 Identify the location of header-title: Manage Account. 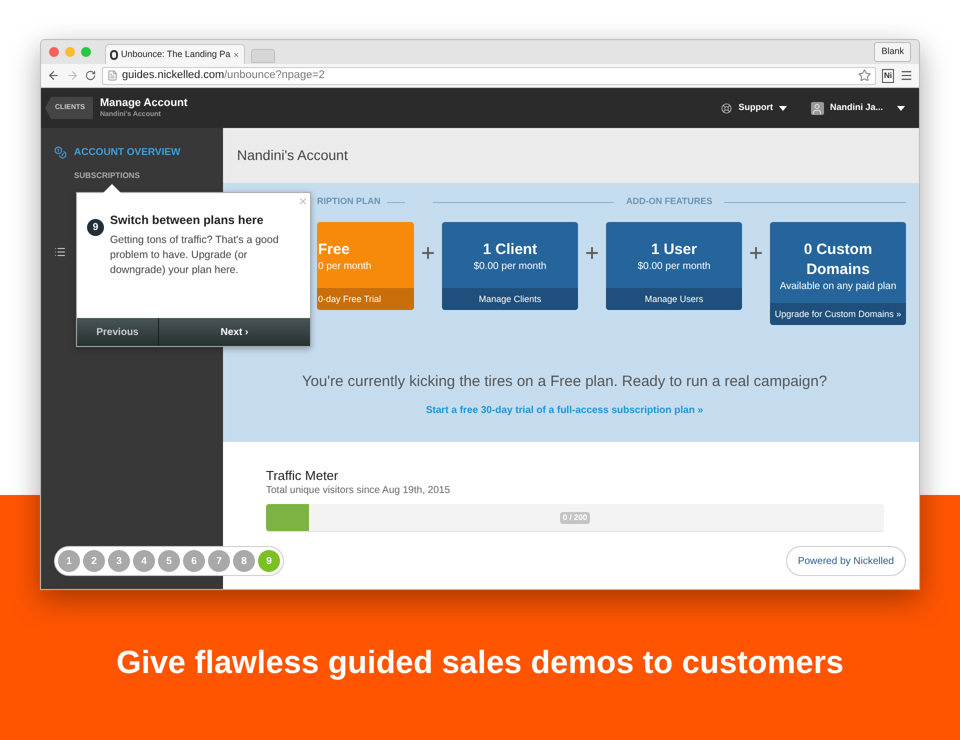
(144, 103).